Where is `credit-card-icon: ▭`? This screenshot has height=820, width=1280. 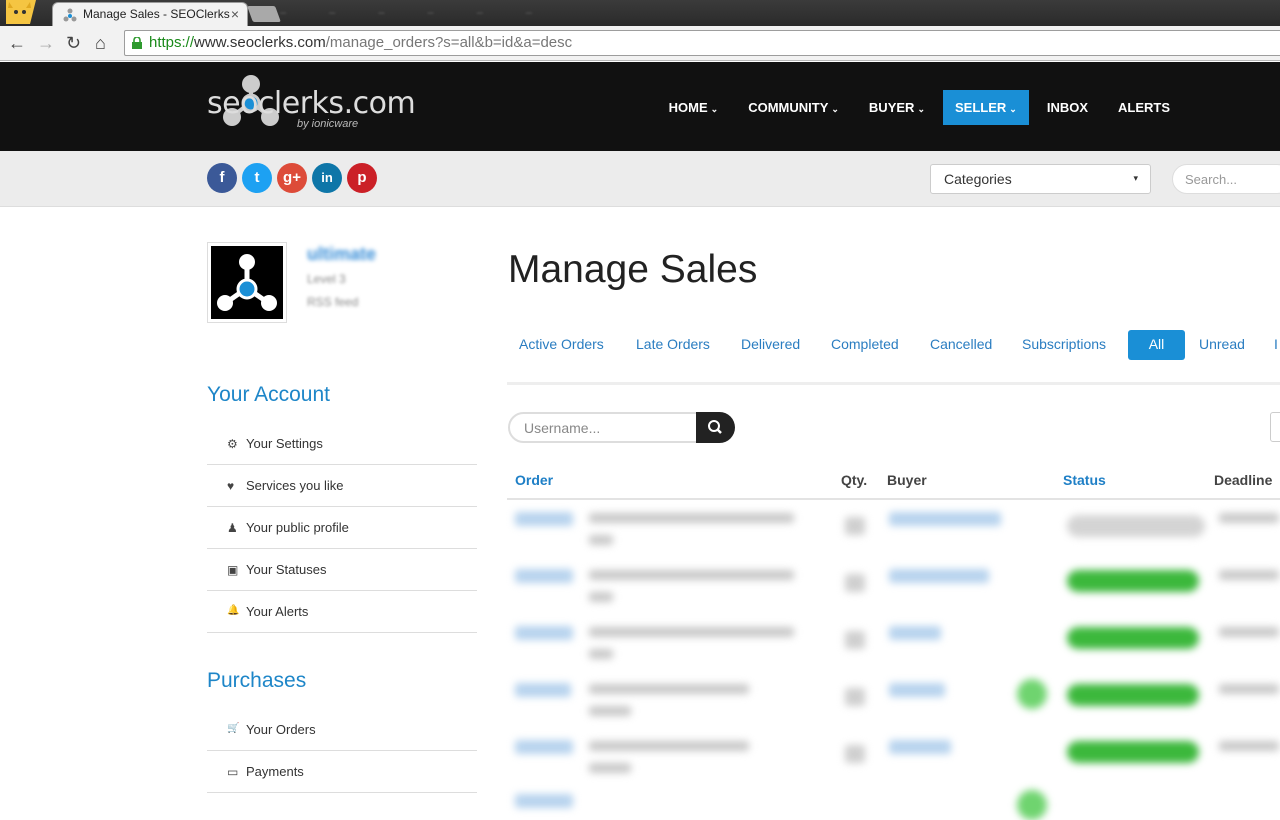 credit-card-icon: ▭ is located at coordinates (233, 772).